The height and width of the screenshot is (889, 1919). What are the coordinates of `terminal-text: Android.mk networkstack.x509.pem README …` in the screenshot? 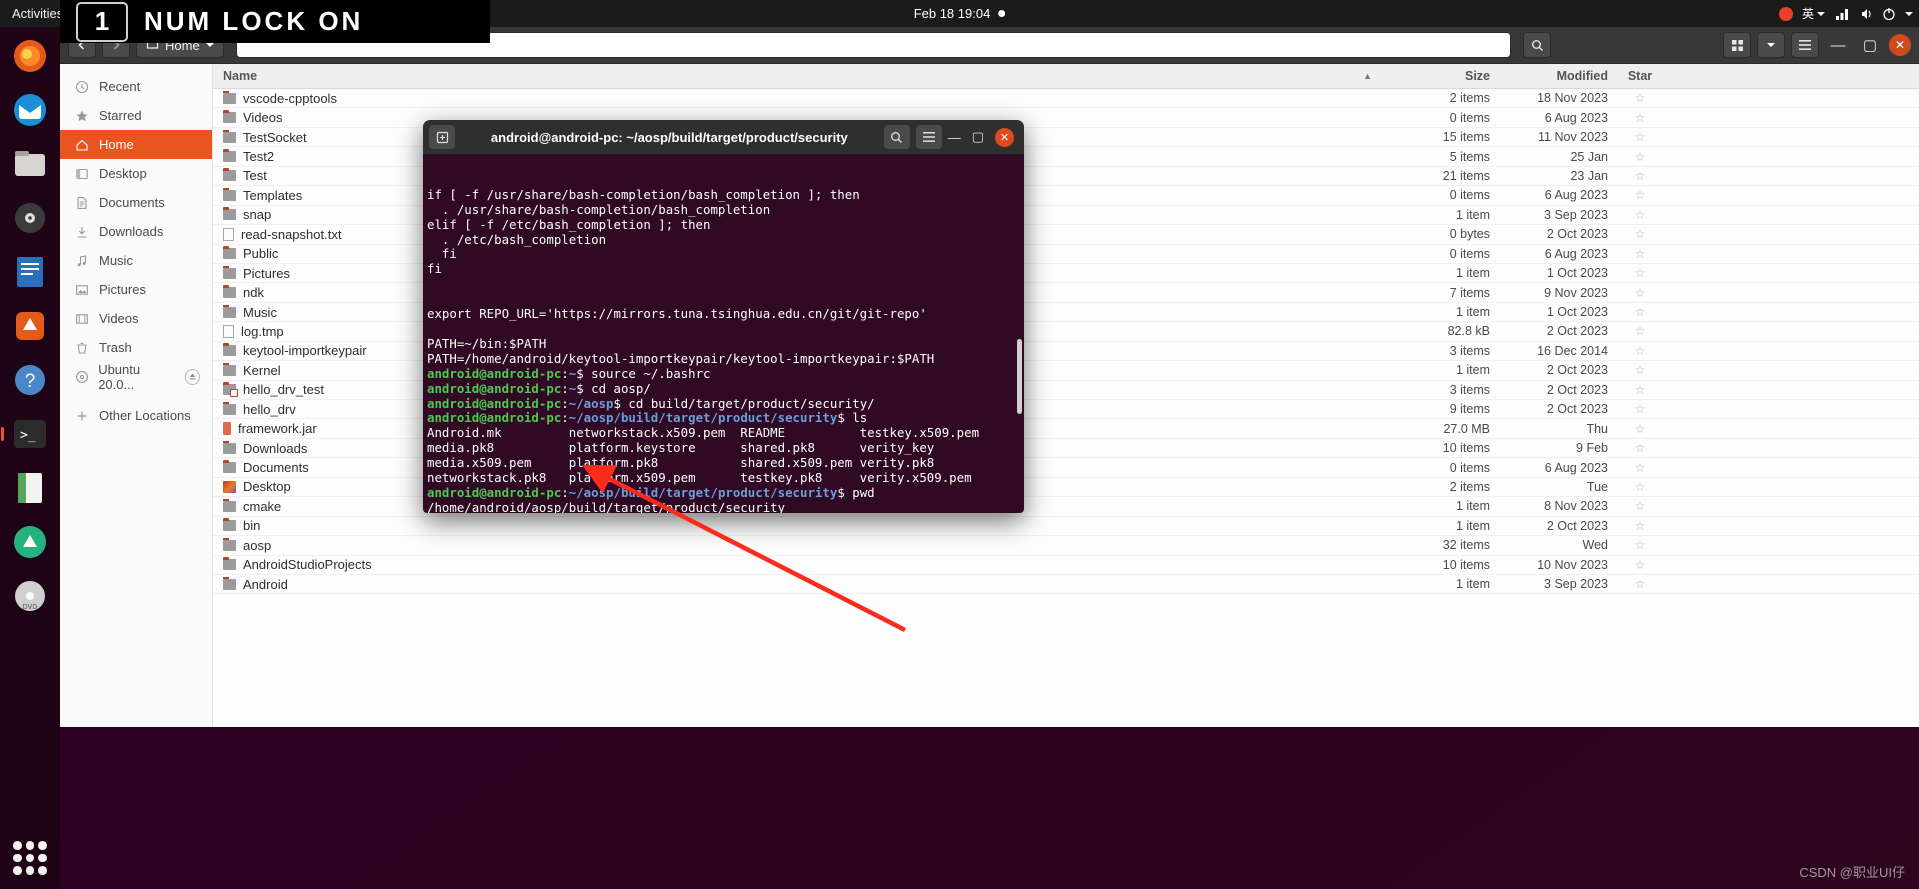 It's located at (703, 433).